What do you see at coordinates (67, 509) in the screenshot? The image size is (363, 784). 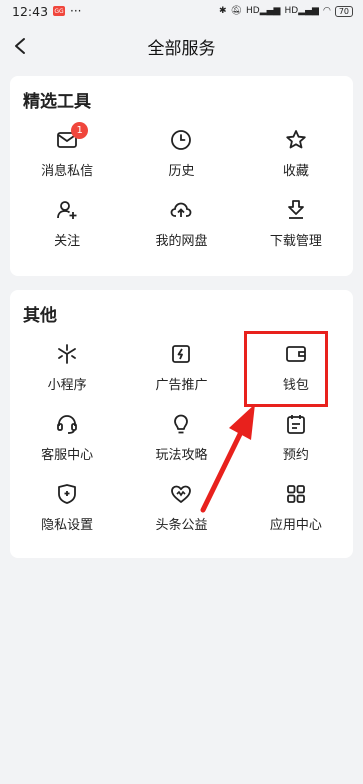 I see `other-item-privacy: 隐私设置` at bounding box center [67, 509].